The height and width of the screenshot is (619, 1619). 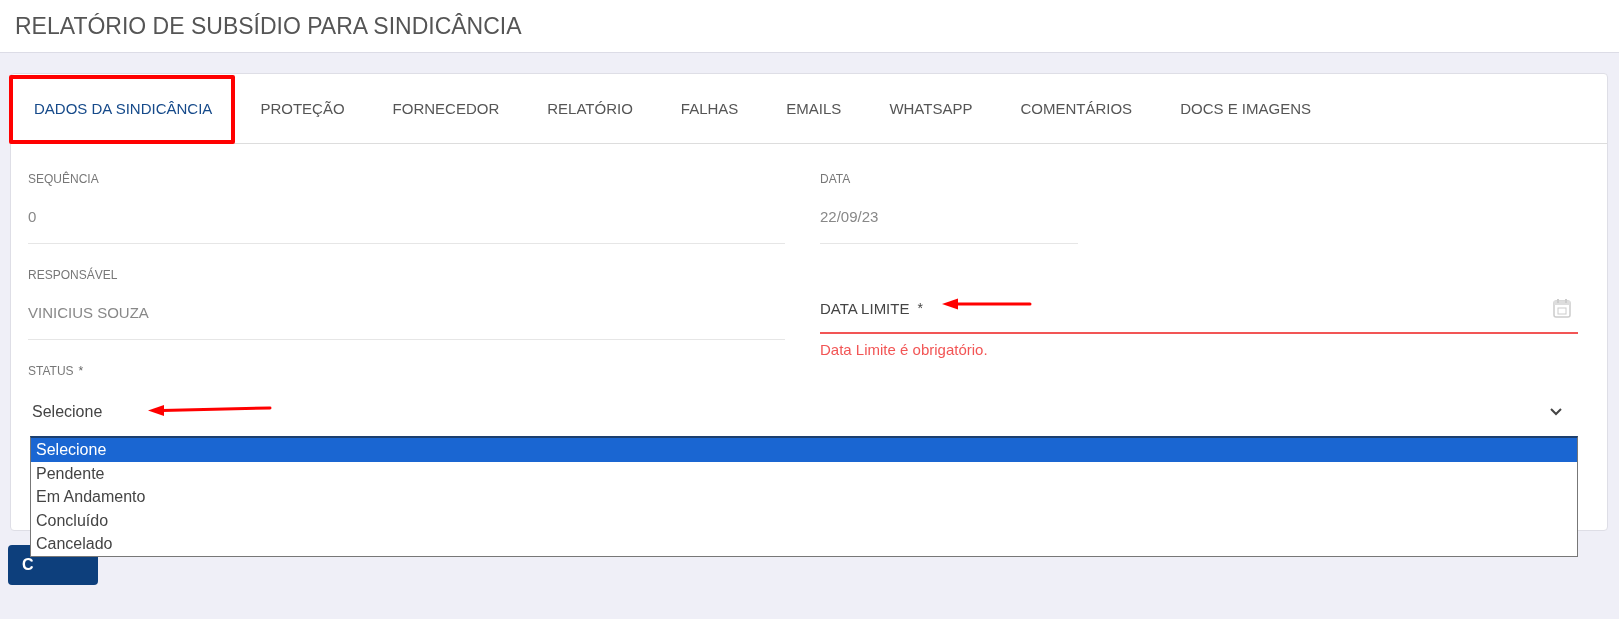 I want to click on error-message: Data Limite é obrigatório., so click(x=904, y=349).